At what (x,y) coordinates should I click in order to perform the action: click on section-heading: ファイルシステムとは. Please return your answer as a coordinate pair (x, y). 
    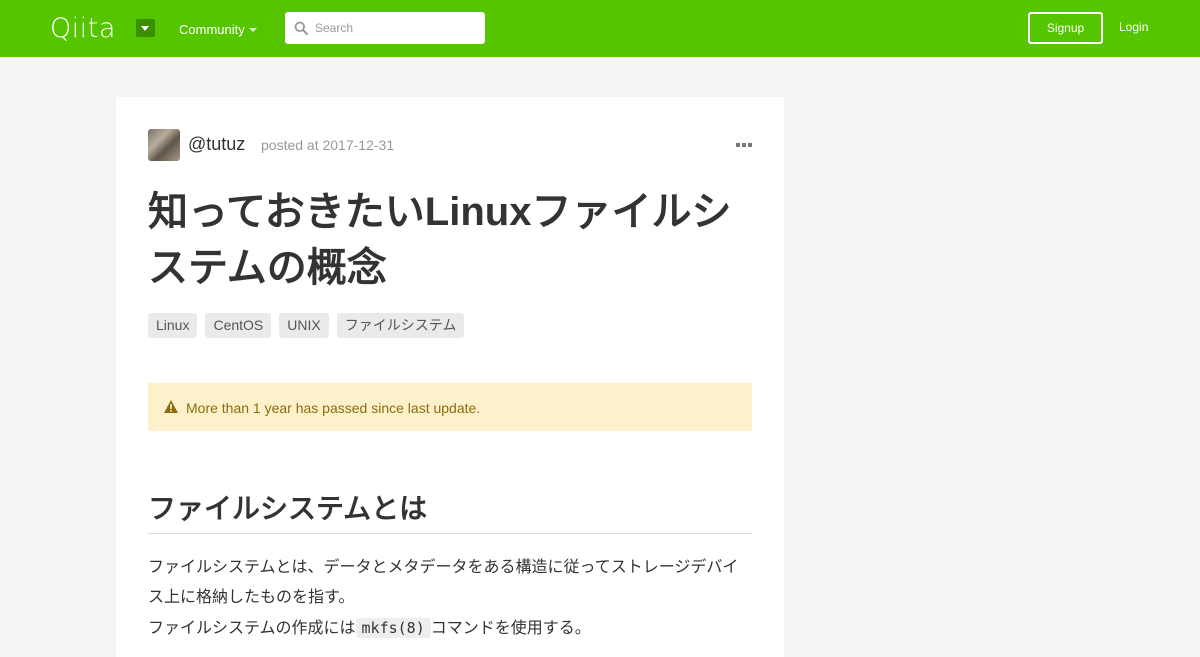
    Looking at the image, I should click on (450, 510).